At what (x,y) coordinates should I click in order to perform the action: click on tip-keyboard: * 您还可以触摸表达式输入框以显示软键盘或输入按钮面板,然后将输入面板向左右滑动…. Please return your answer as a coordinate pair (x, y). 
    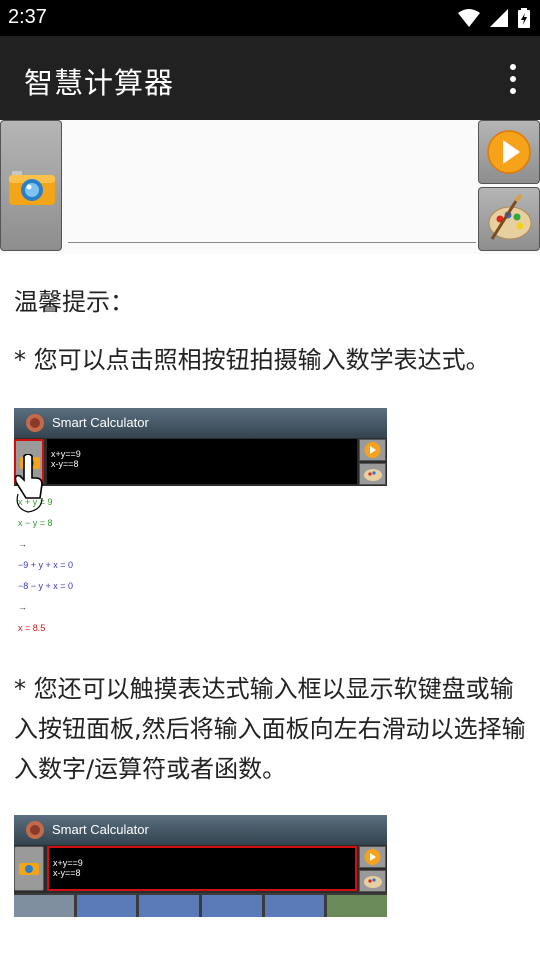
    Looking at the image, I should click on (270, 729).